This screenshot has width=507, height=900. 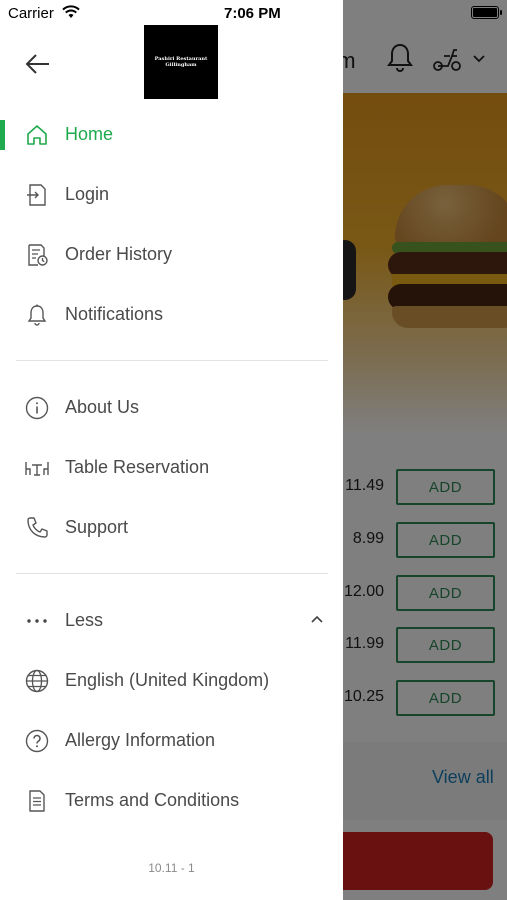 I want to click on menu-item-login: Login, so click(x=171, y=194).